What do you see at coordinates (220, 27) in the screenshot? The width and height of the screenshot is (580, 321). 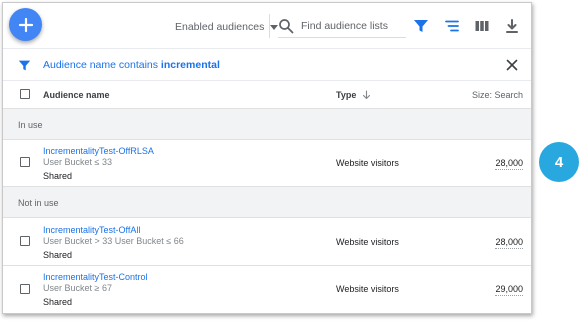 I see `audience-status-label: Enabled audiences` at bounding box center [220, 27].